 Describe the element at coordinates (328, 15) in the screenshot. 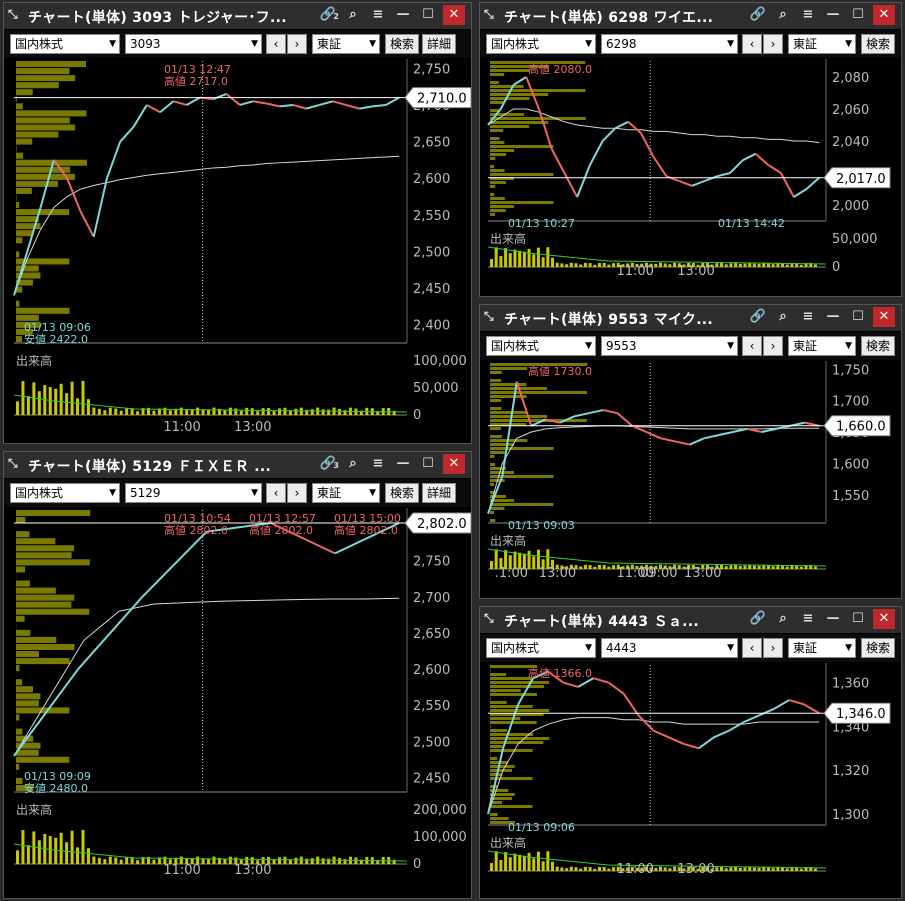

I see `link-icon: 🔗 2` at that location.